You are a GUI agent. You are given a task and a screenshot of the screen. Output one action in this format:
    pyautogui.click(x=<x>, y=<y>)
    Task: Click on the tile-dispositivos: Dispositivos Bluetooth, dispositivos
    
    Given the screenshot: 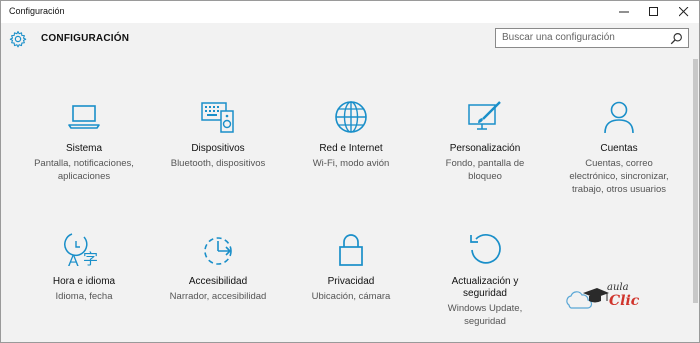 What is the action you would take?
    pyautogui.click(x=218, y=133)
    